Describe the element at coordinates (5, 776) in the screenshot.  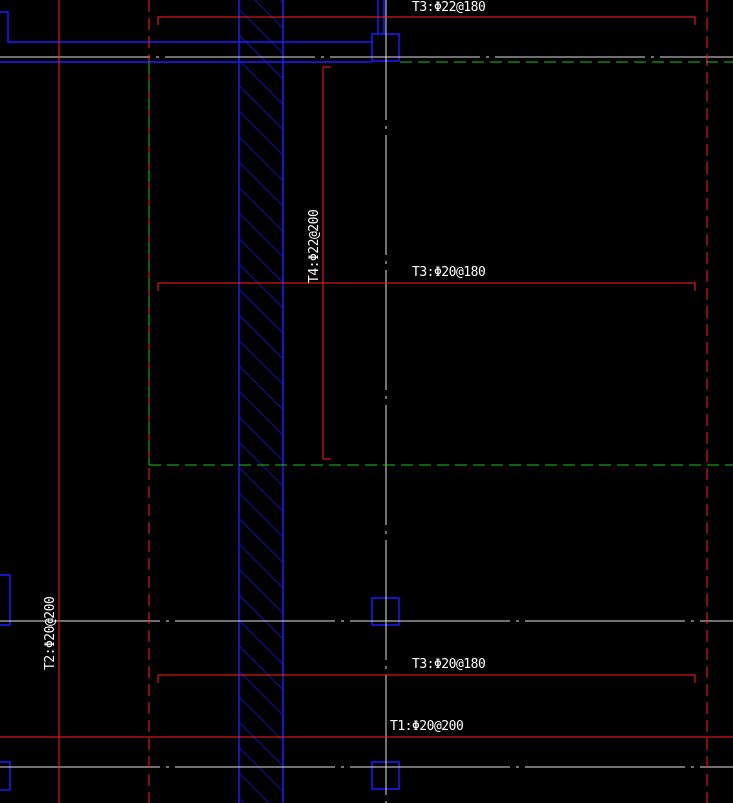
I see `column-left-bottom` at that location.